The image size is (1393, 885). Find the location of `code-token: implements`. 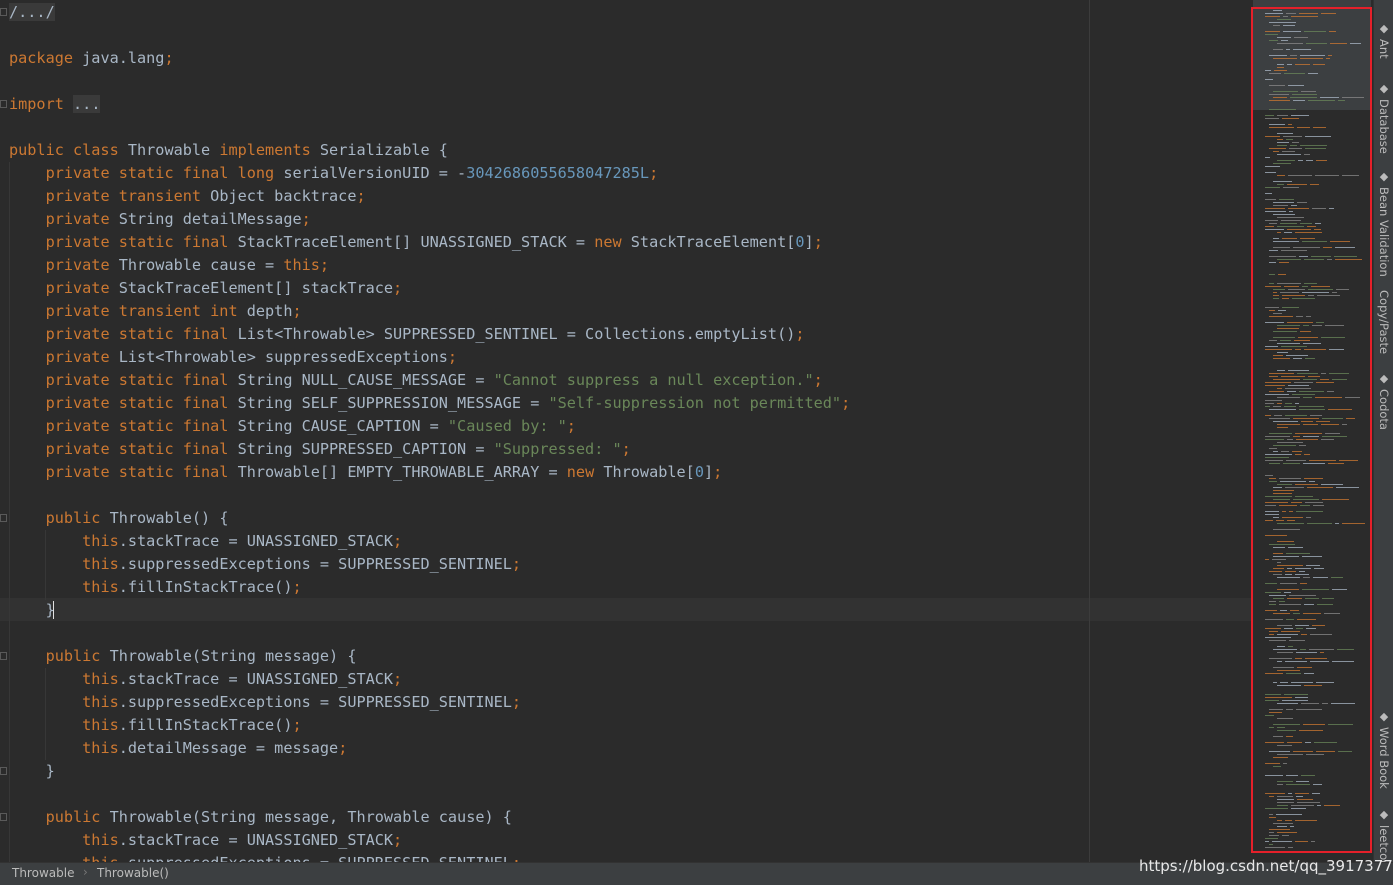

code-token: implements is located at coordinates (265, 150).